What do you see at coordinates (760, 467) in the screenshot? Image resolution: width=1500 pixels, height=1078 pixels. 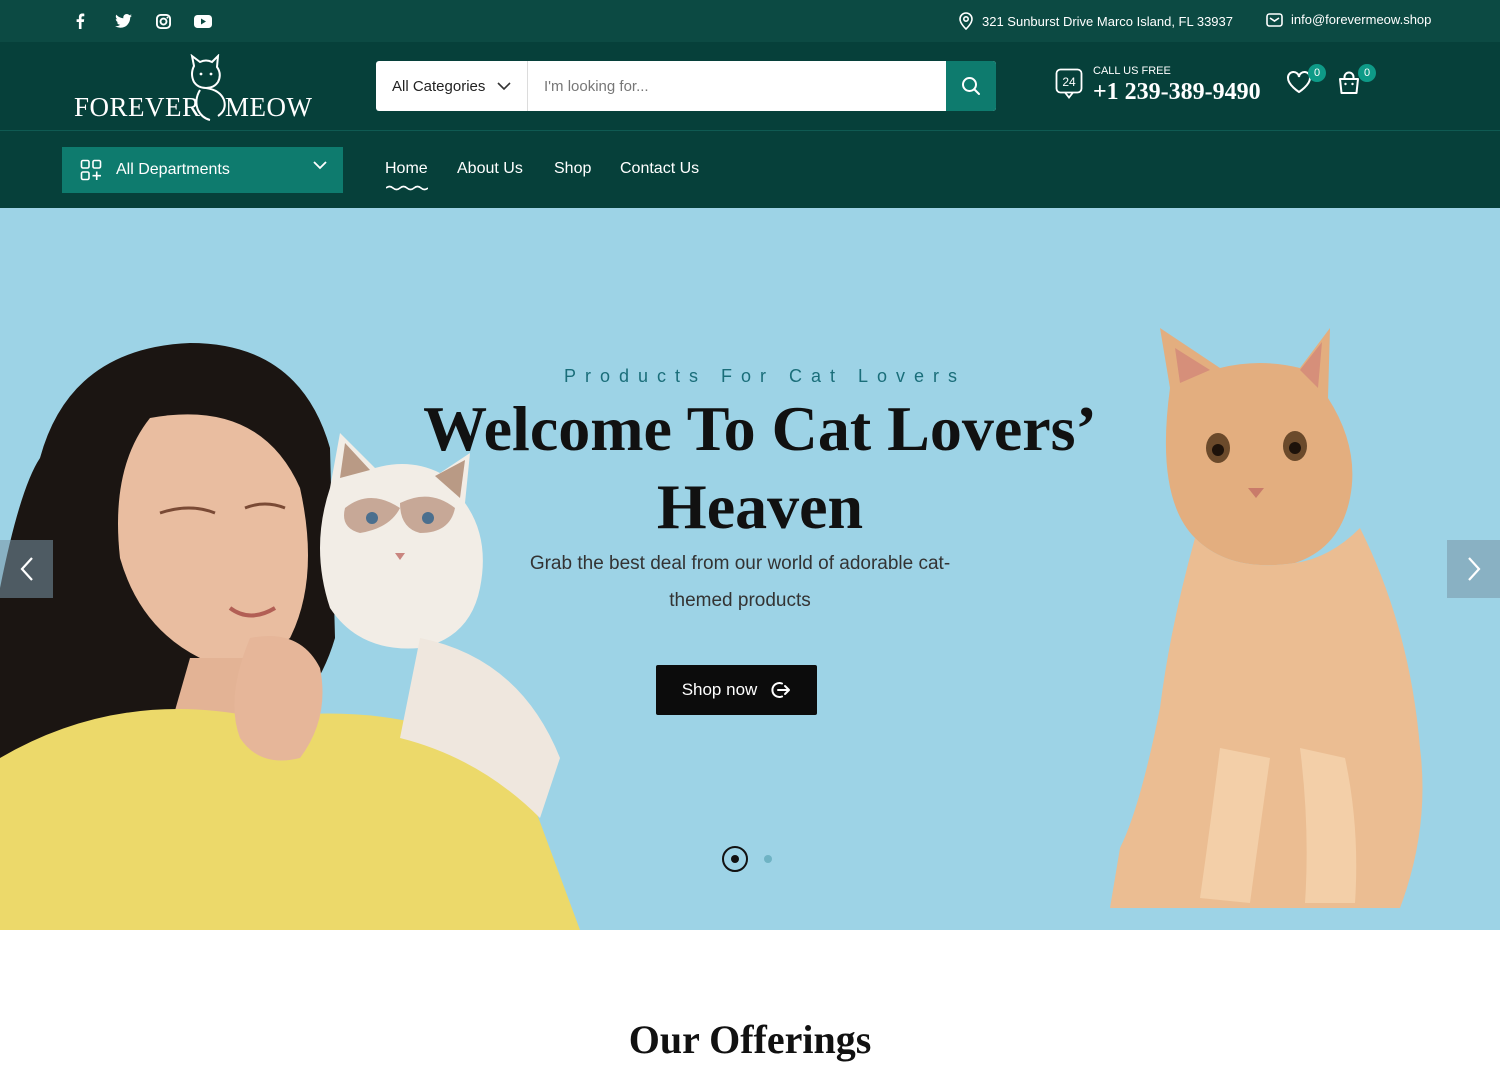 I see `hero-title: Welcome To Cat Lovers’ Heaven` at bounding box center [760, 467].